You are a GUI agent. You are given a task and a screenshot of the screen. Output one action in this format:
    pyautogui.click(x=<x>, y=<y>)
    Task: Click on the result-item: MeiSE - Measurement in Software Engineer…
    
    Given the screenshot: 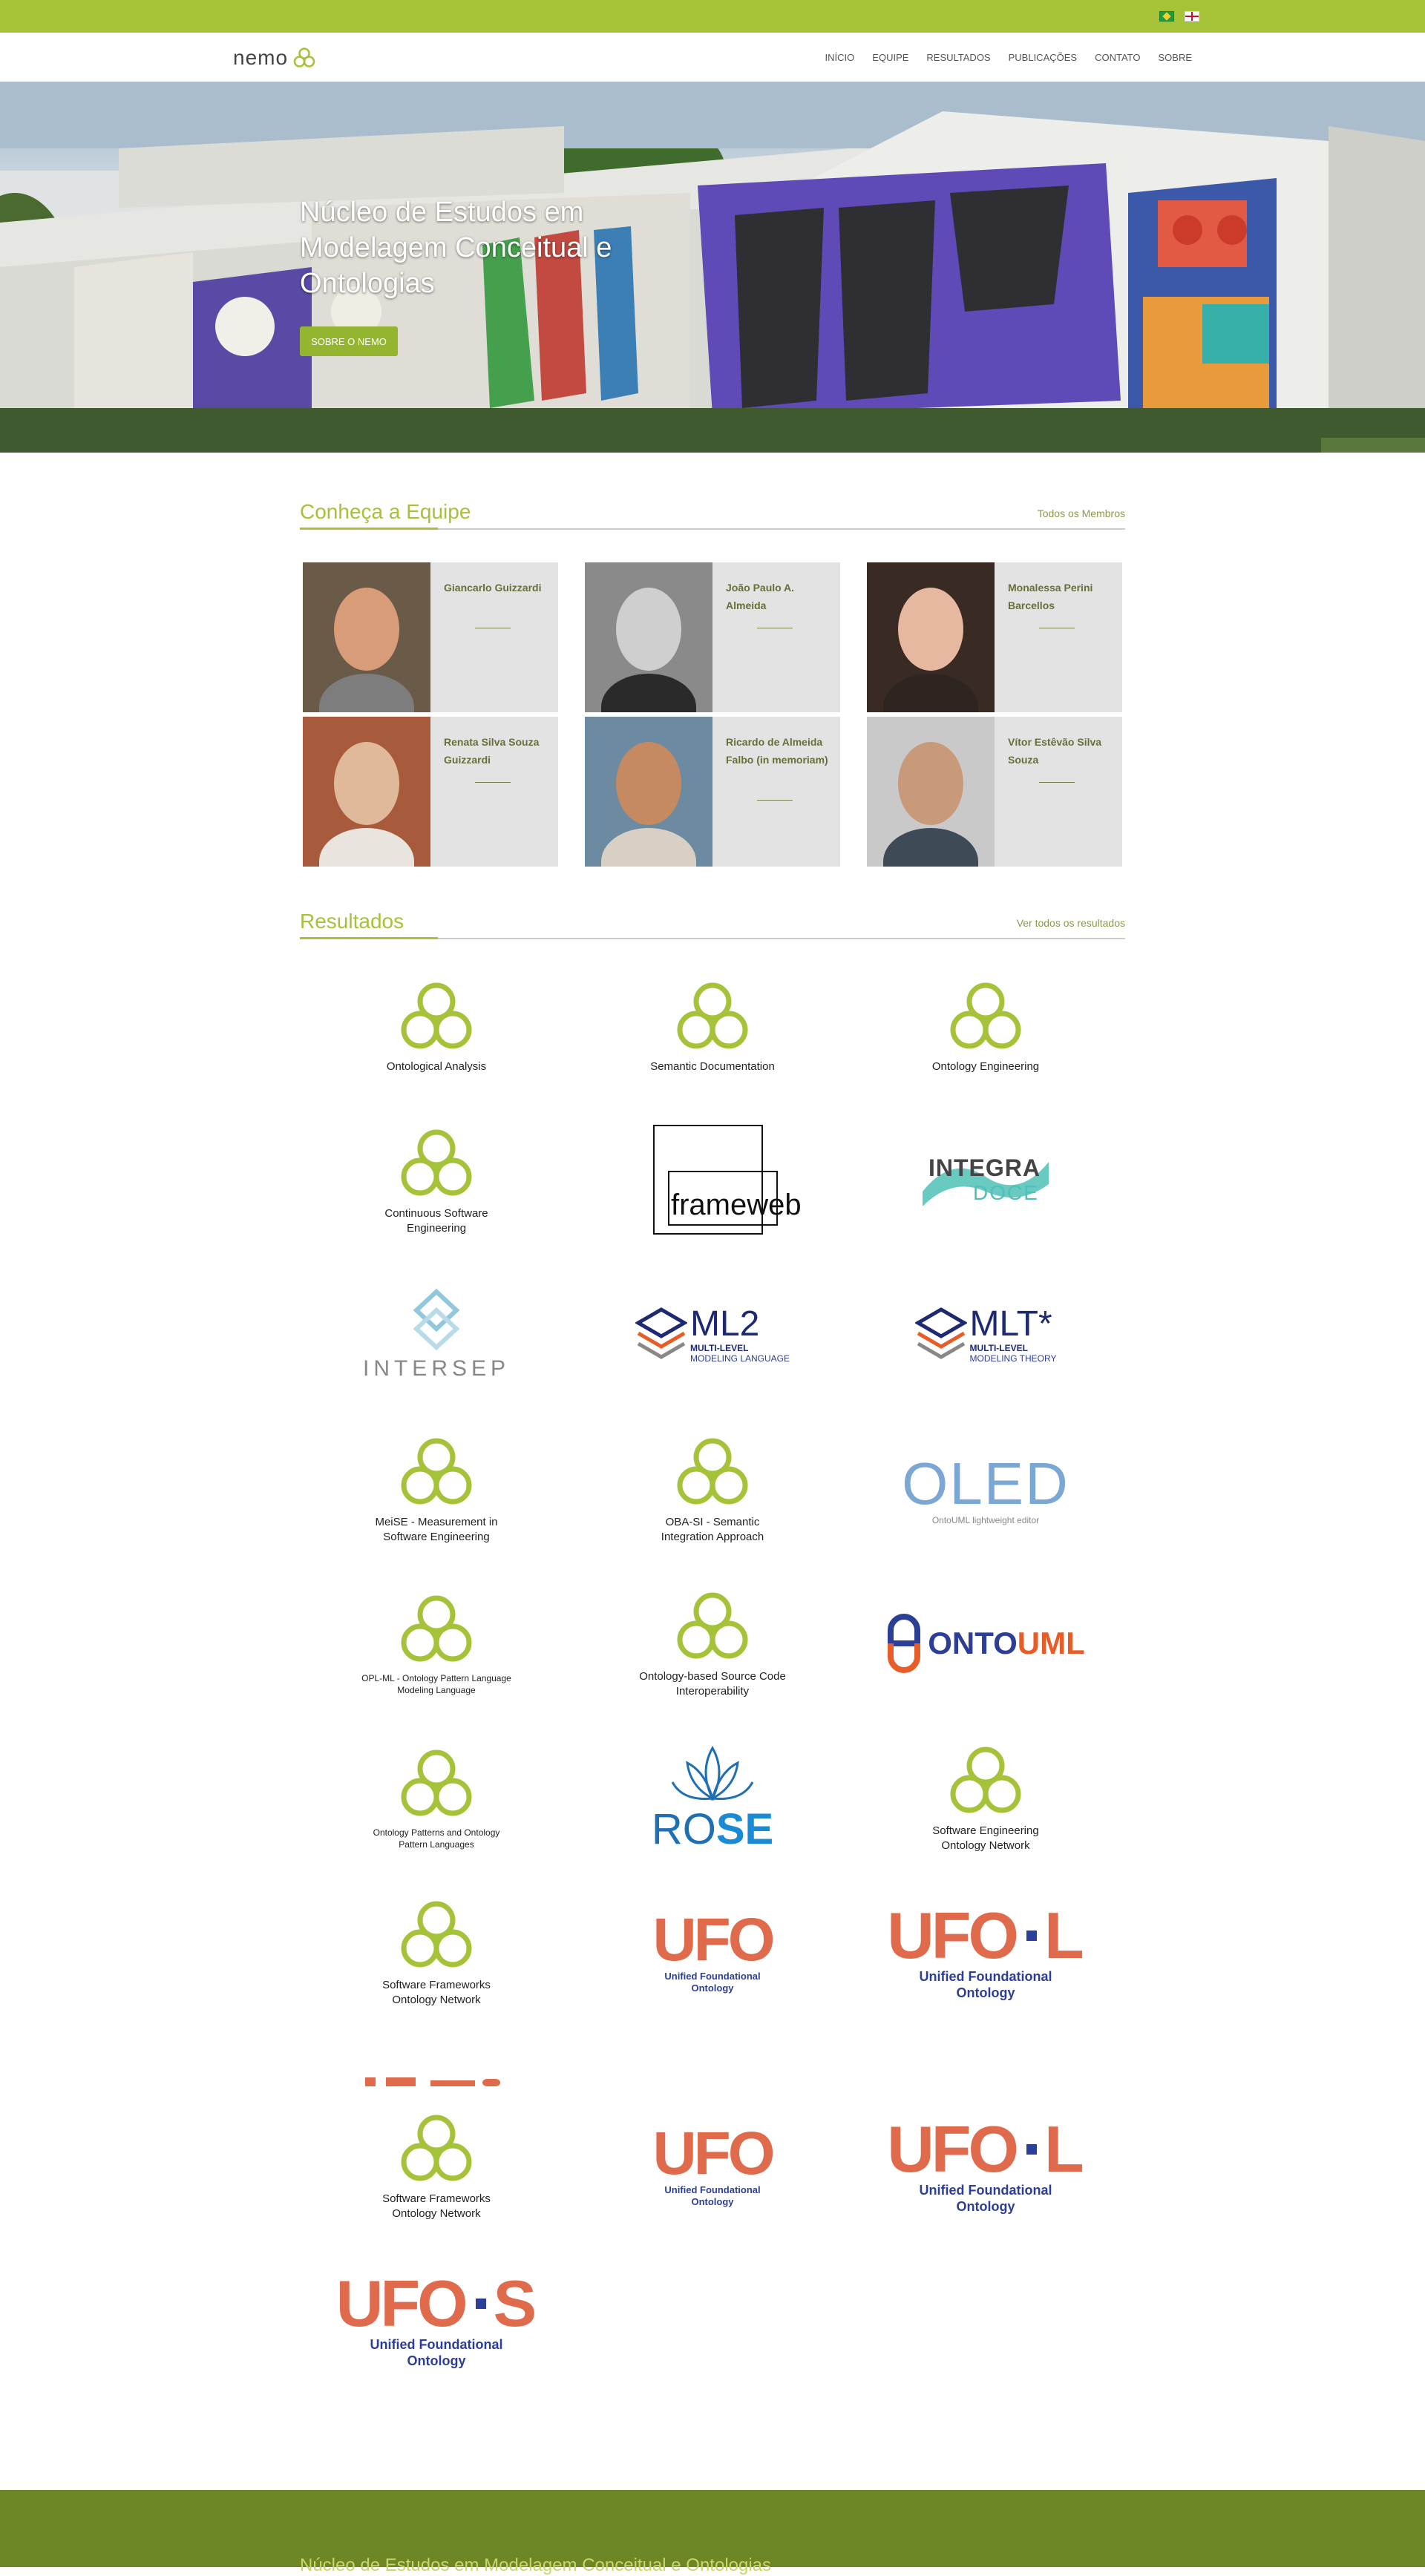 What is the action you would take?
    pyautogui.click(x=436, y=1489)
    